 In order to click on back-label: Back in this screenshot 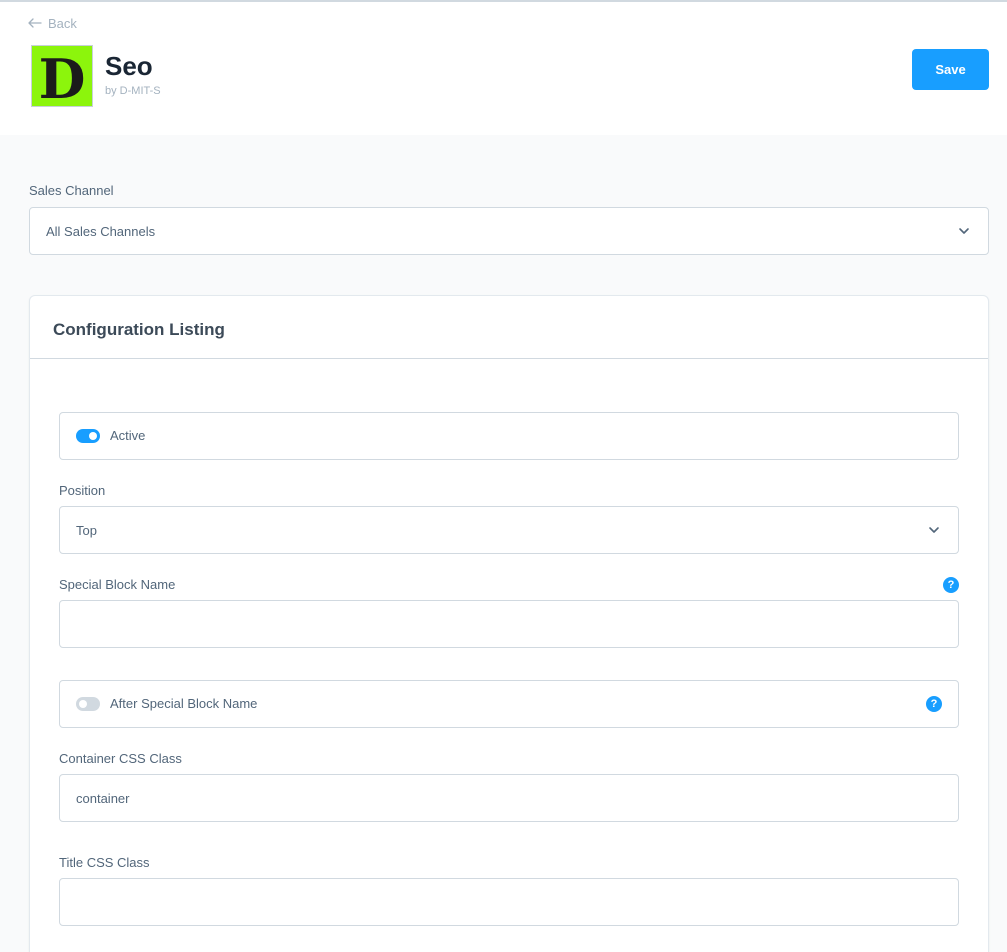, I will do `click(62, 23)`.